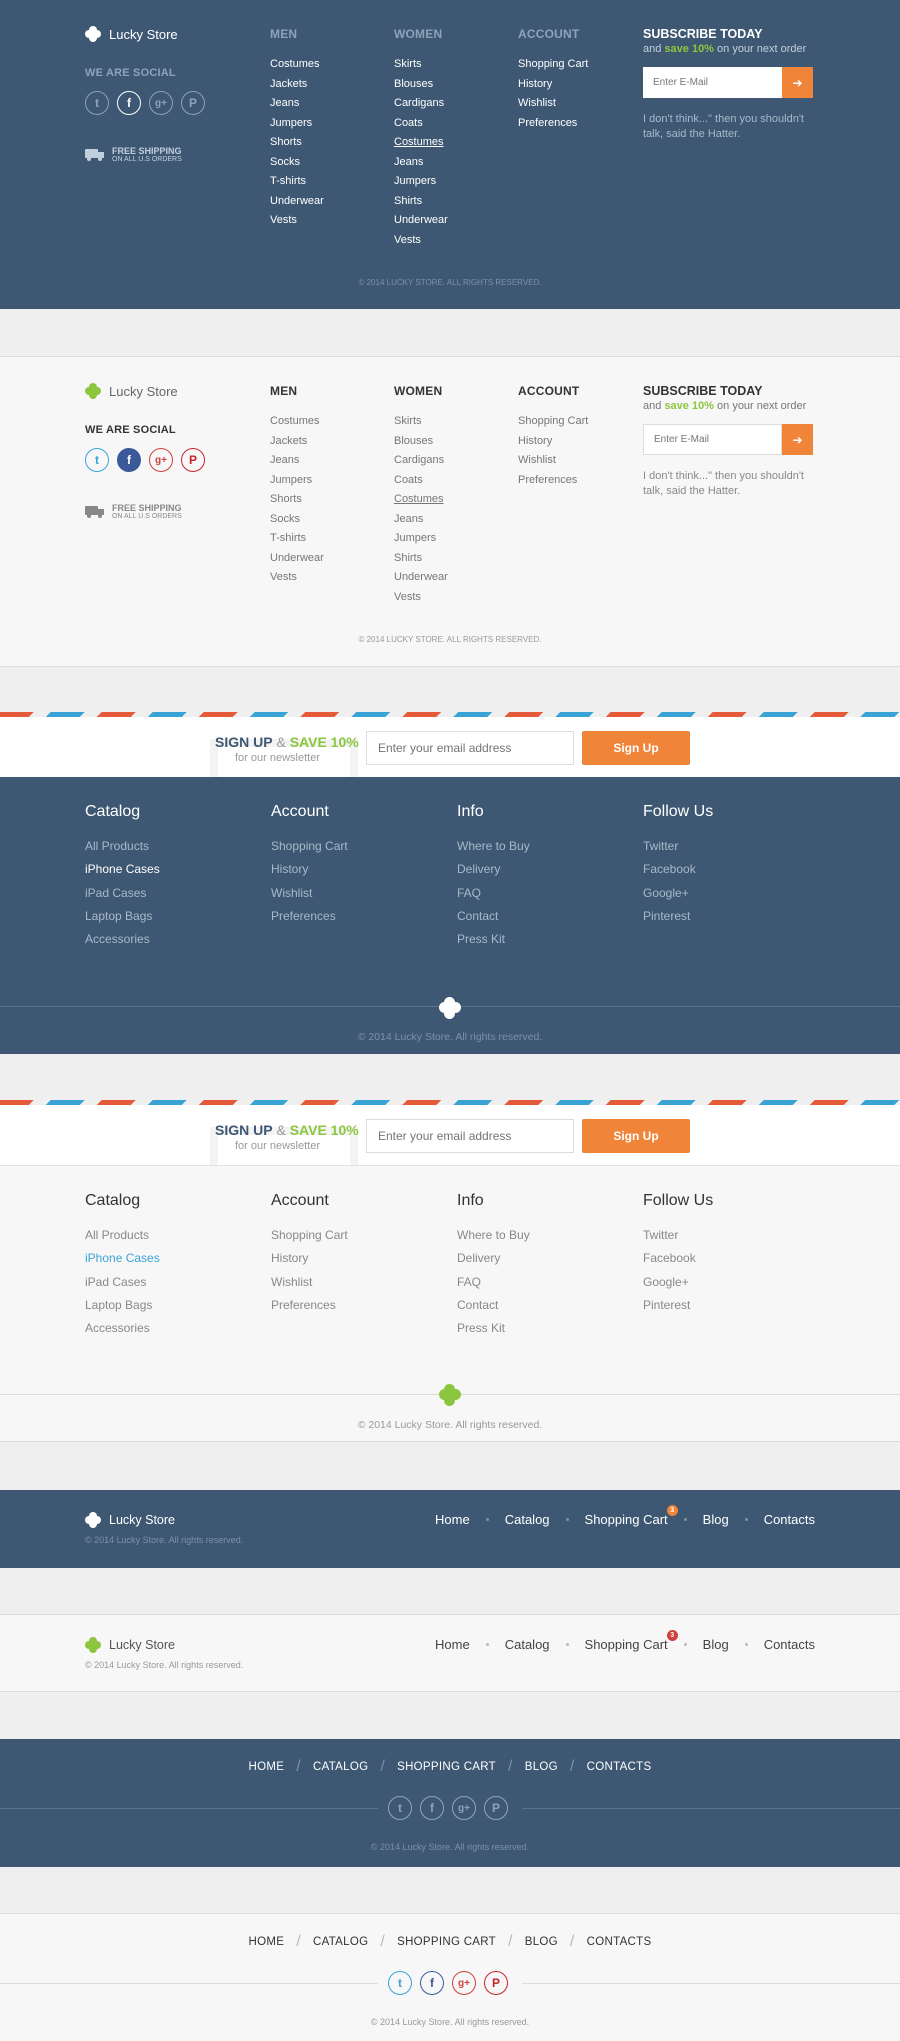 The width and height of the screenshot is (900, 2041). I want to click on follow-link: Facebook, so click(669, 869).